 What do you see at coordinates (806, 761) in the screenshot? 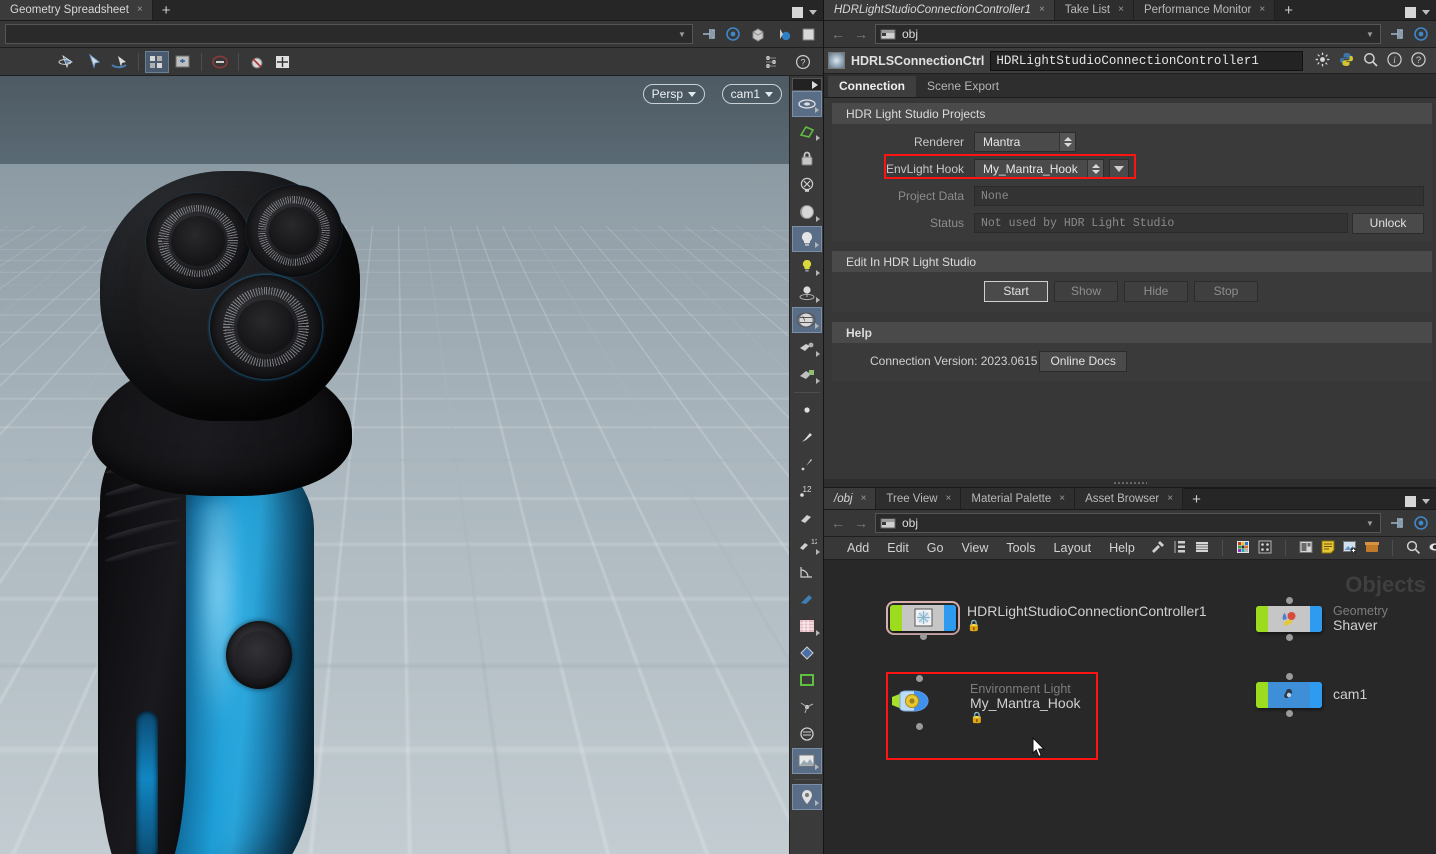
I see `image-plane-icon` at bounding box center [806, 761].